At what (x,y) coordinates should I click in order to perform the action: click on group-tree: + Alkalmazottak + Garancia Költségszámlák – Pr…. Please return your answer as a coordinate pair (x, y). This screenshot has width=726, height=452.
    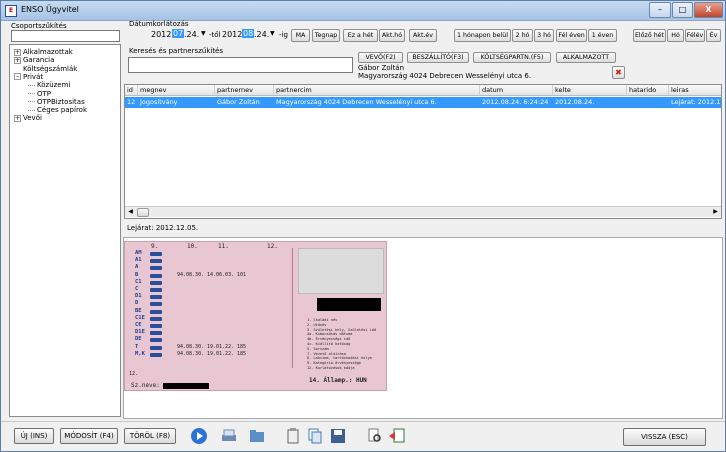
    Looking at the image, I should click on (65, 230).